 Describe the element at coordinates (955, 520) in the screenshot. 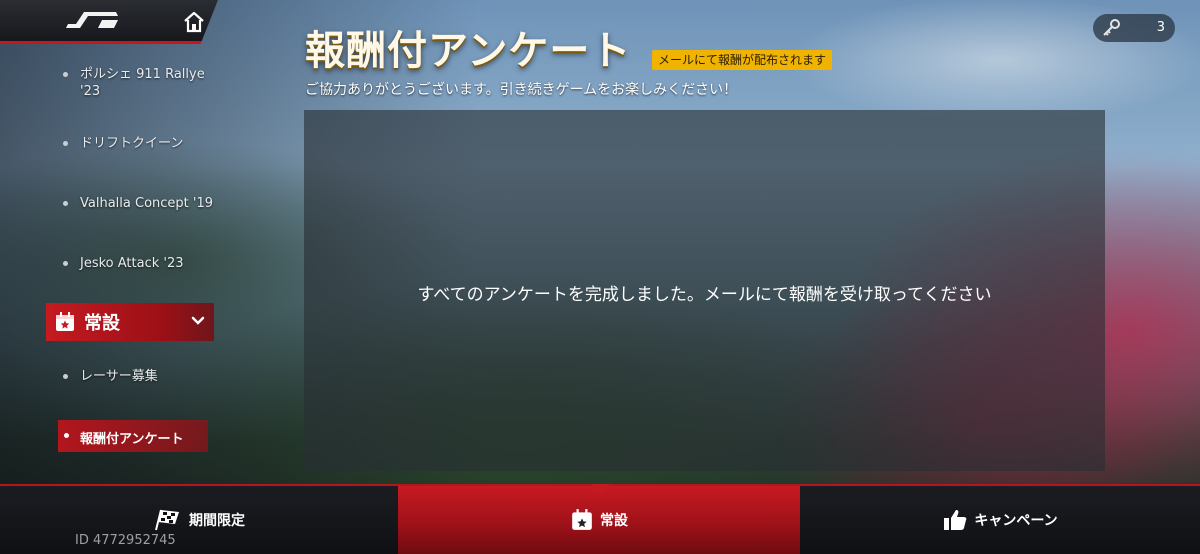

I see `thumbs-up-icon` at that location.